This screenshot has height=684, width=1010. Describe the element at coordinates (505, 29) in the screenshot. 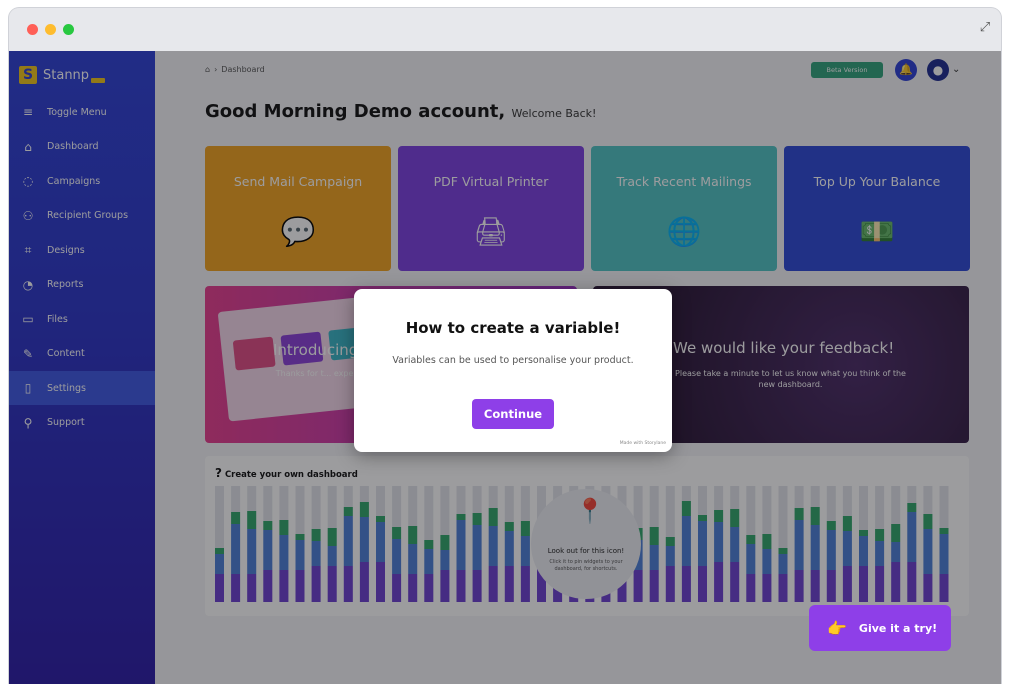

I see `window-titlebar: ⤢` at that location.